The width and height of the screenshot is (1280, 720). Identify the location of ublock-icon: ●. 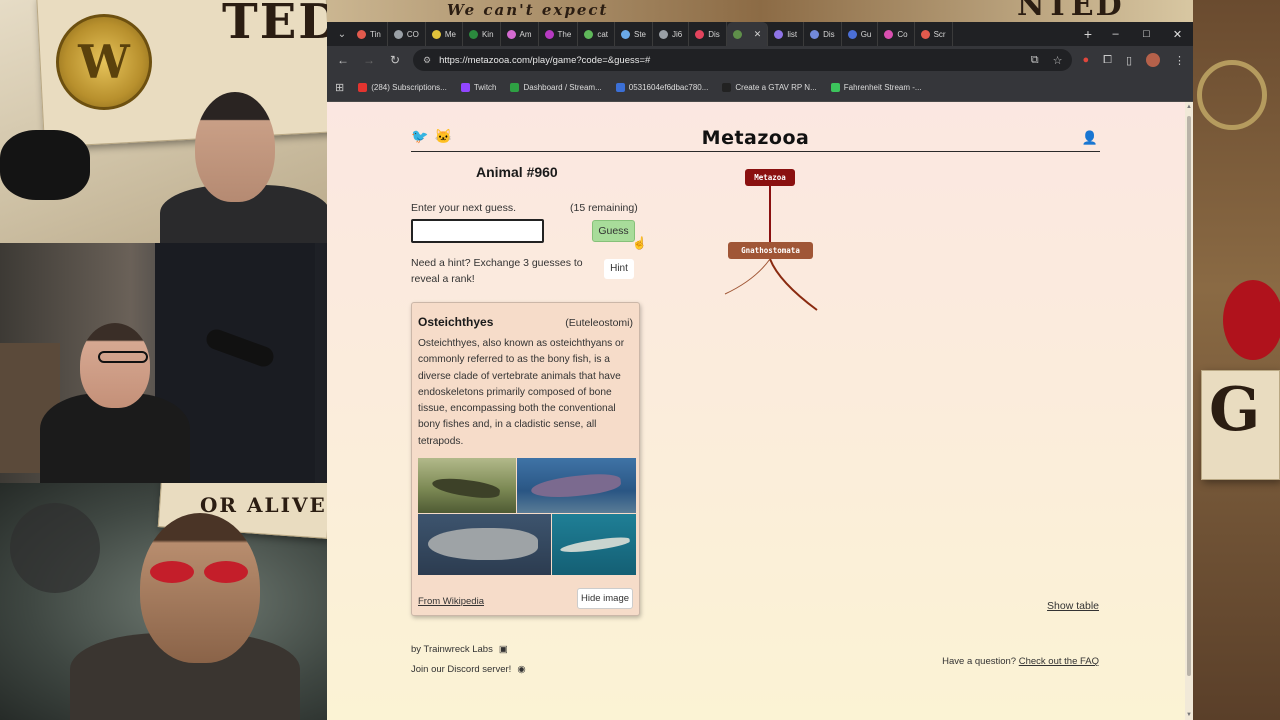
(1085, 60).